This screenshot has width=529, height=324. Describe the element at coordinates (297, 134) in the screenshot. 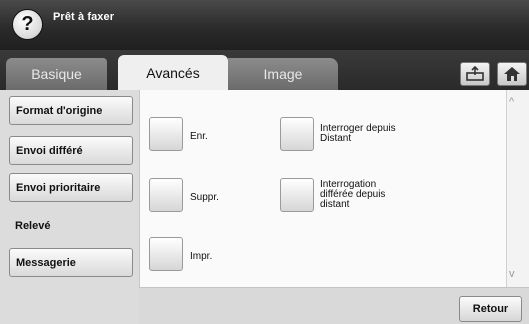

I see `interroger-distant-button` at that location.